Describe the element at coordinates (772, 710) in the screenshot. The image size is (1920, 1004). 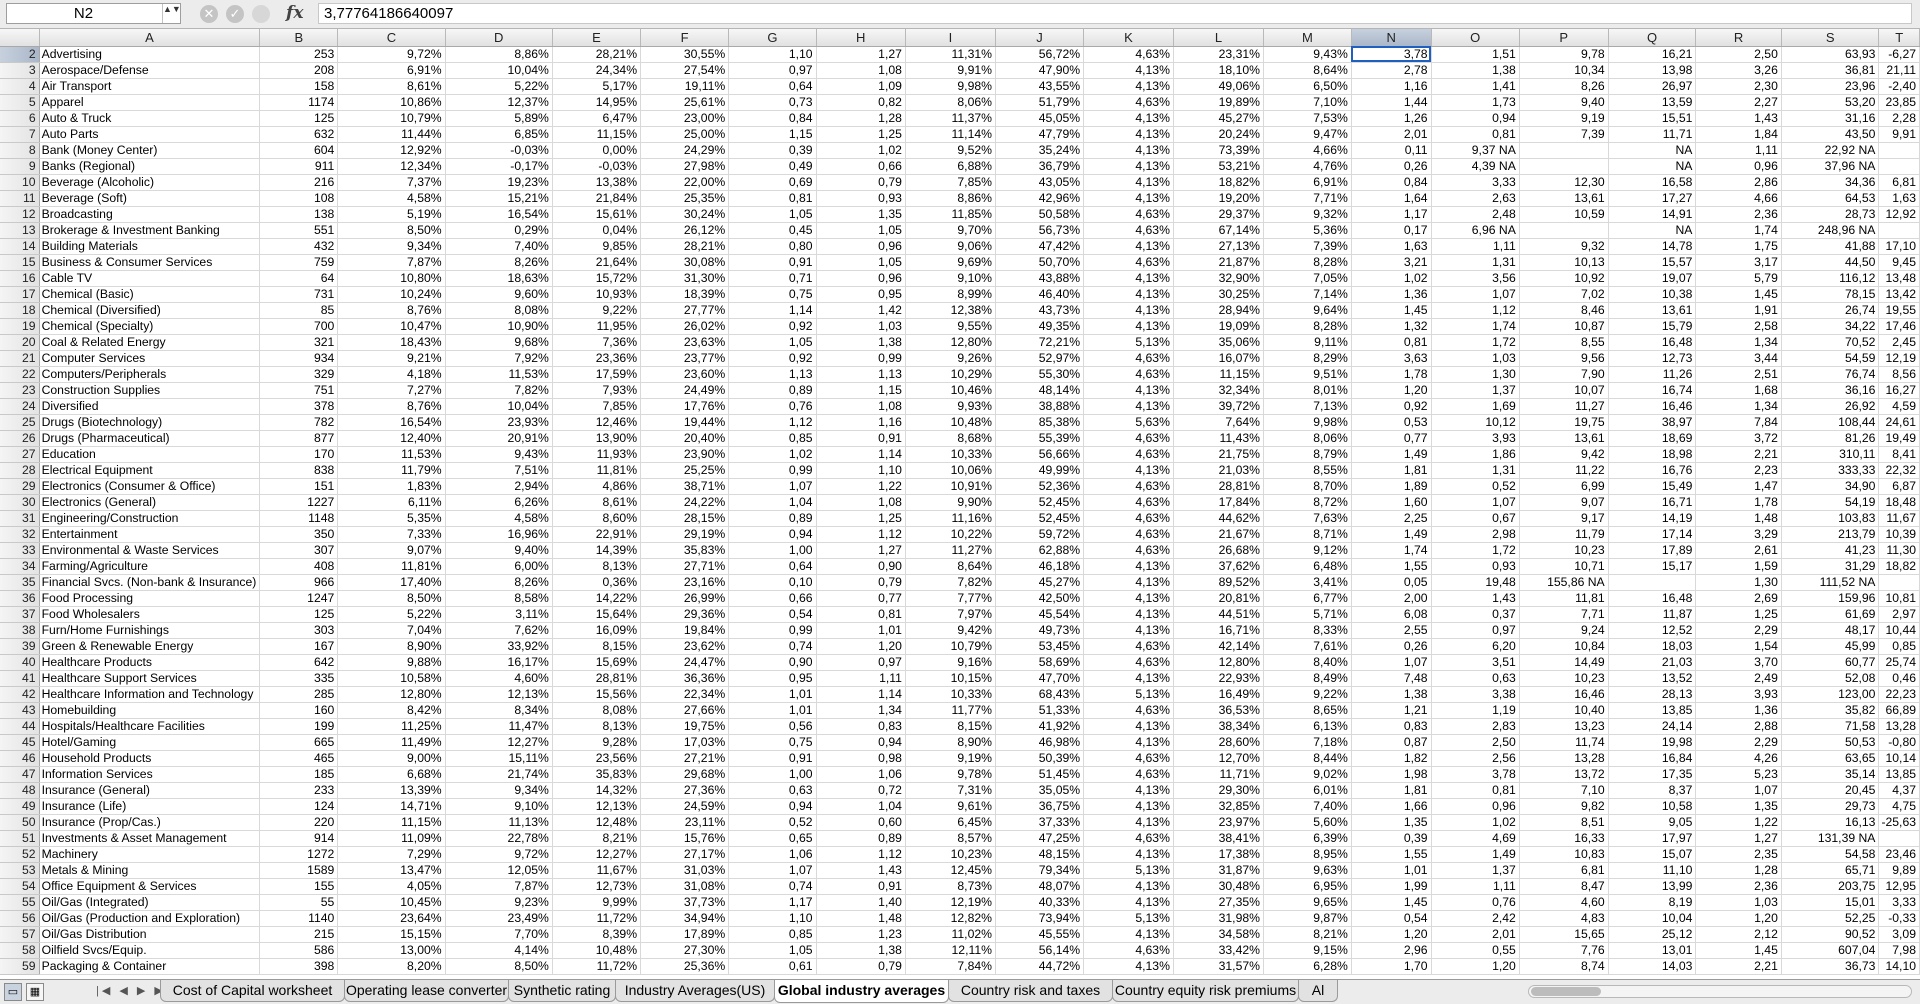
I see `cell: 1,01` at that location.